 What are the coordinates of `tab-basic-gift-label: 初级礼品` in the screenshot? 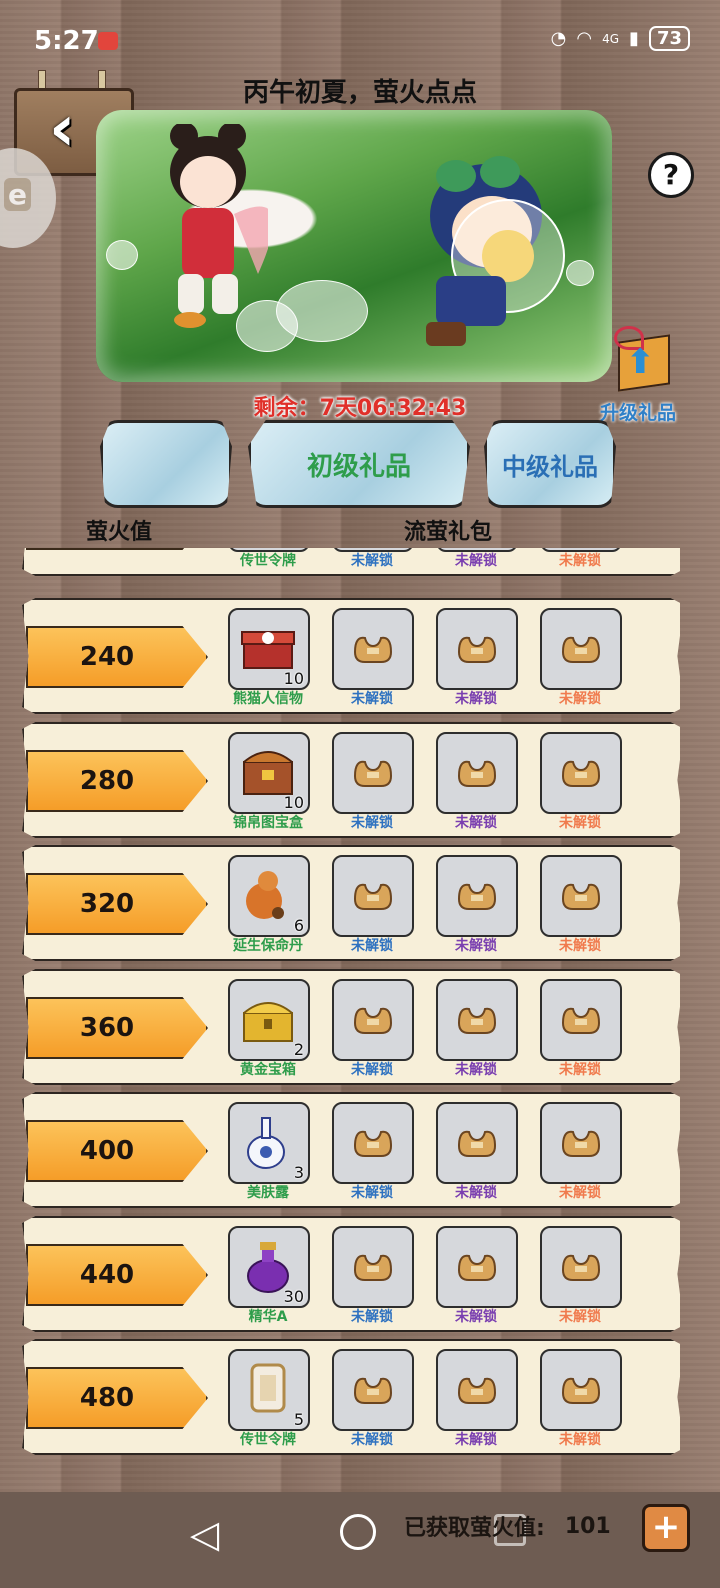 It's located at (358, 466).